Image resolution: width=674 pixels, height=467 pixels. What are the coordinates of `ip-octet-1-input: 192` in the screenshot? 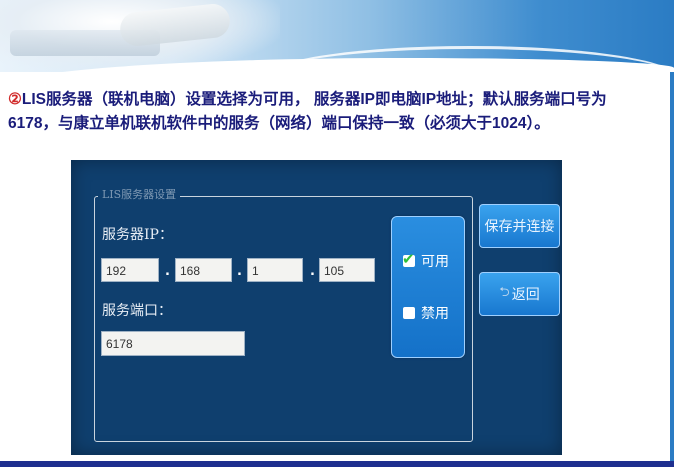 It's located at (130, 270).